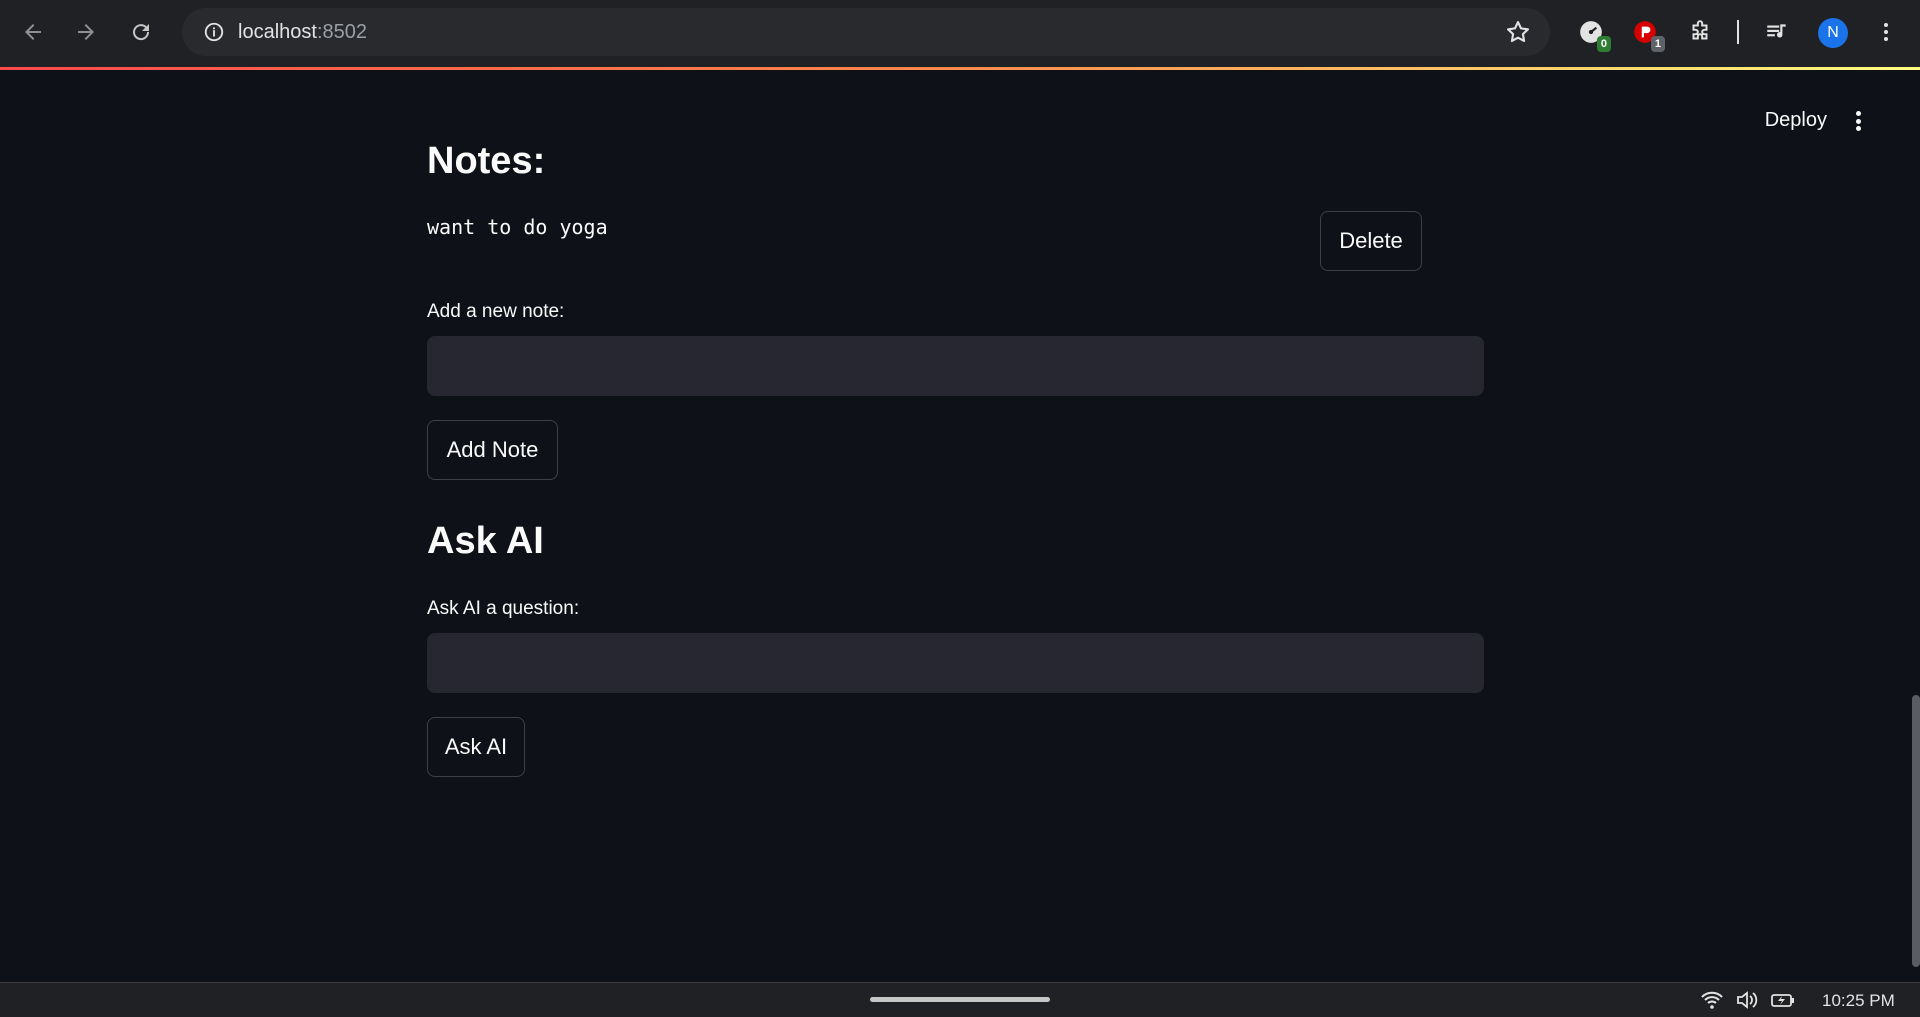  I want to click on address-bar: localhost:8502, so click(866, 32).